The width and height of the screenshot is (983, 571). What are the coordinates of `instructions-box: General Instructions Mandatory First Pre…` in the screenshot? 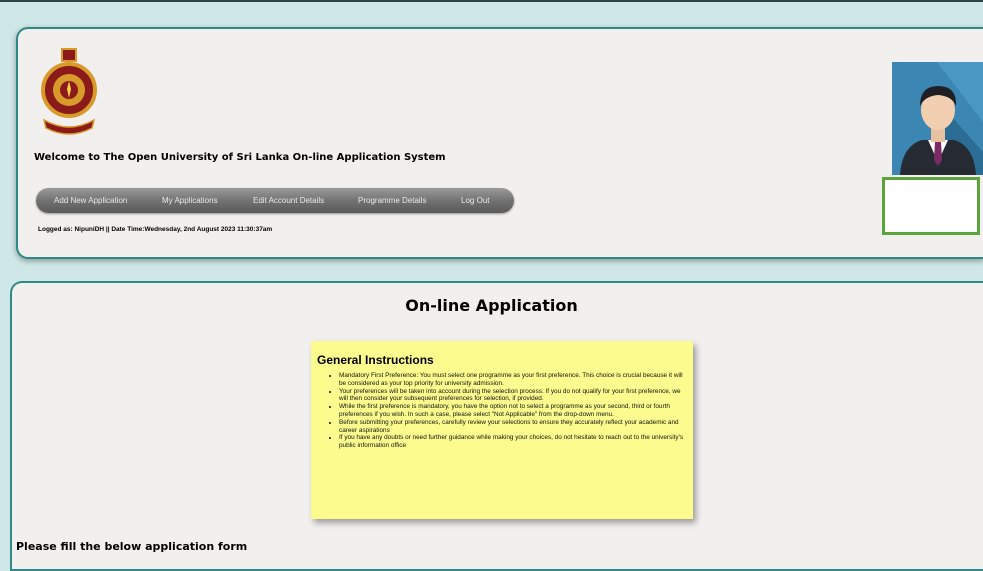 It's located at (502, 430).